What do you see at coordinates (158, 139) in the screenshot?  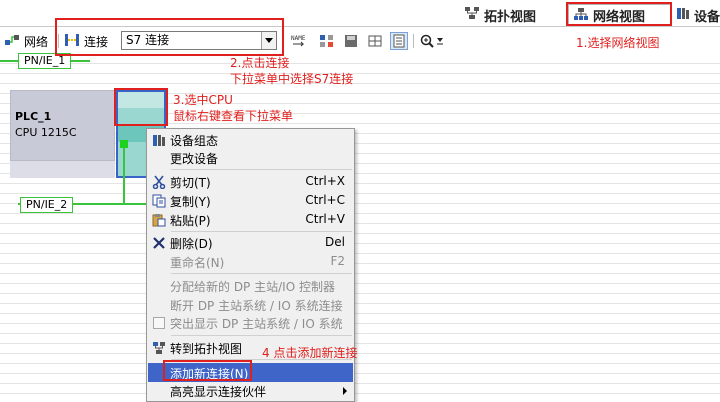 I see `device-config-icon` at bounding box center [158, 139].